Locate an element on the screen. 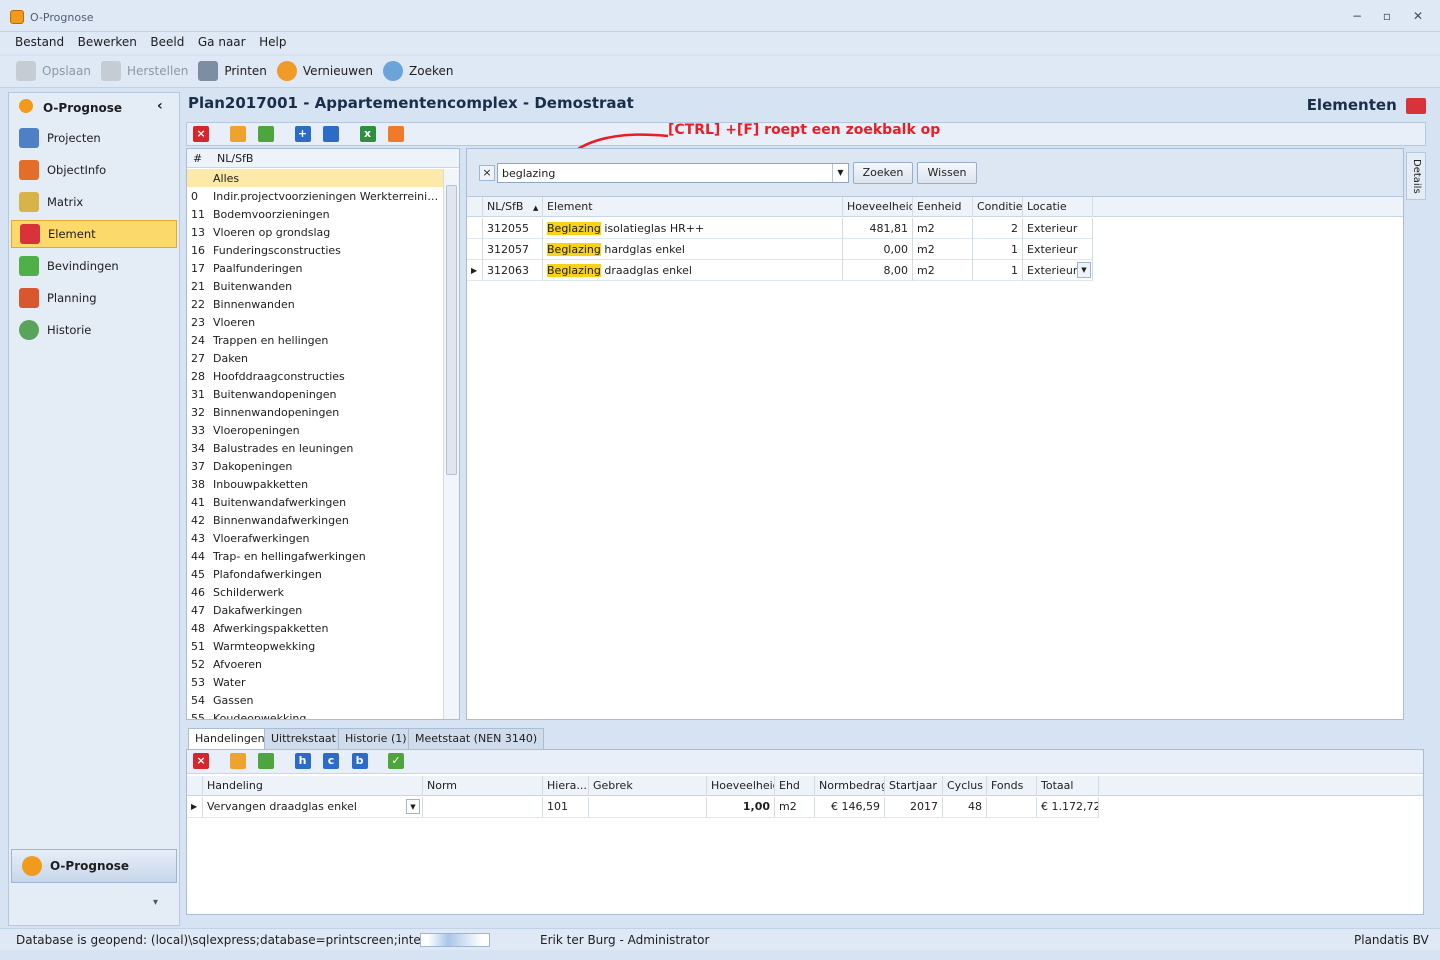 The height and width of the screenshot is (960, 1440). hiera-cell: 101 is located at coordinates (566, 807).